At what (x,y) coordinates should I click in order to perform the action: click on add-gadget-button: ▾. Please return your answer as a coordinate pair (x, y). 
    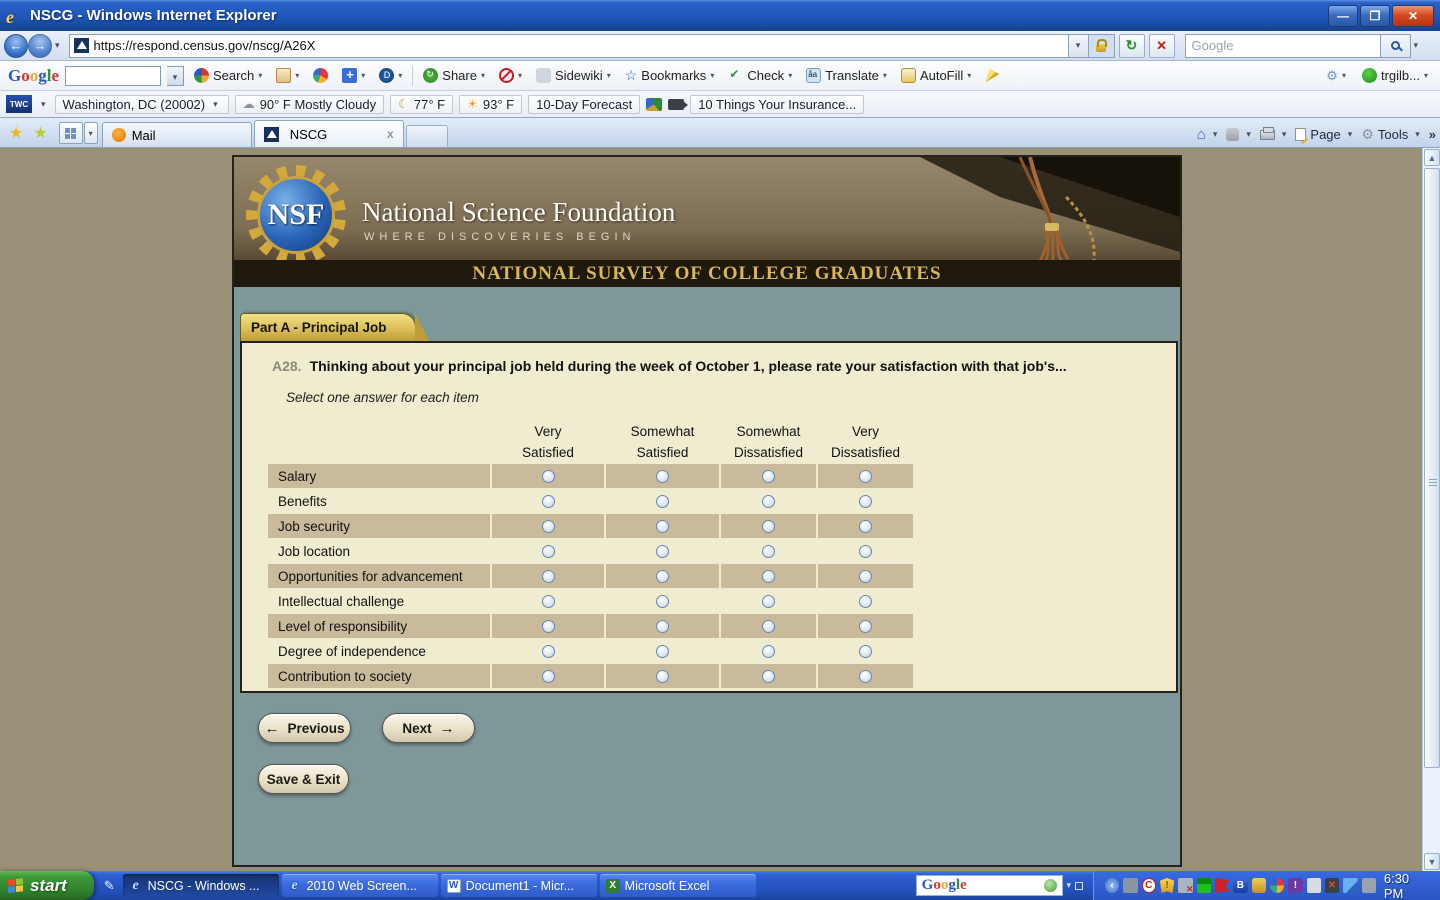
    Looking at the image, I should click on (353, 75).